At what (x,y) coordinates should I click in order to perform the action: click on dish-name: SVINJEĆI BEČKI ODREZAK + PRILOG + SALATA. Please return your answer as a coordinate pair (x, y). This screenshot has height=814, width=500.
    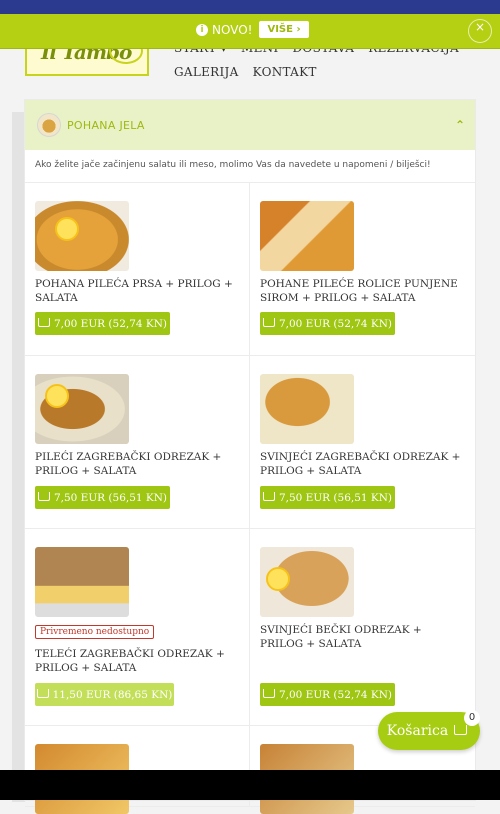
    Looking at the image, I should click on (341, 637).